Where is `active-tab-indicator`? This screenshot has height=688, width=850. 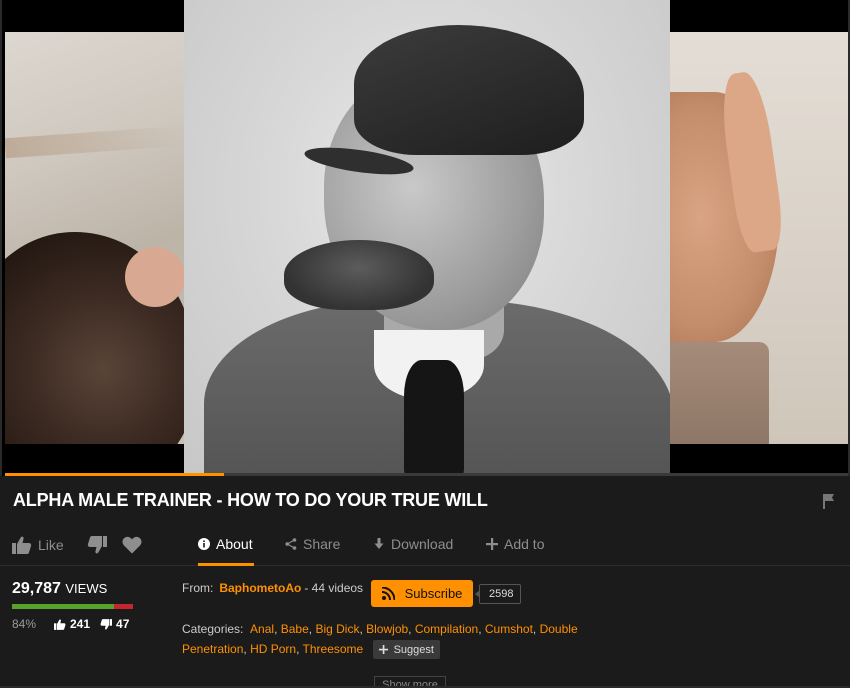 active-tab-indicator is located at coordinates (226, 564).